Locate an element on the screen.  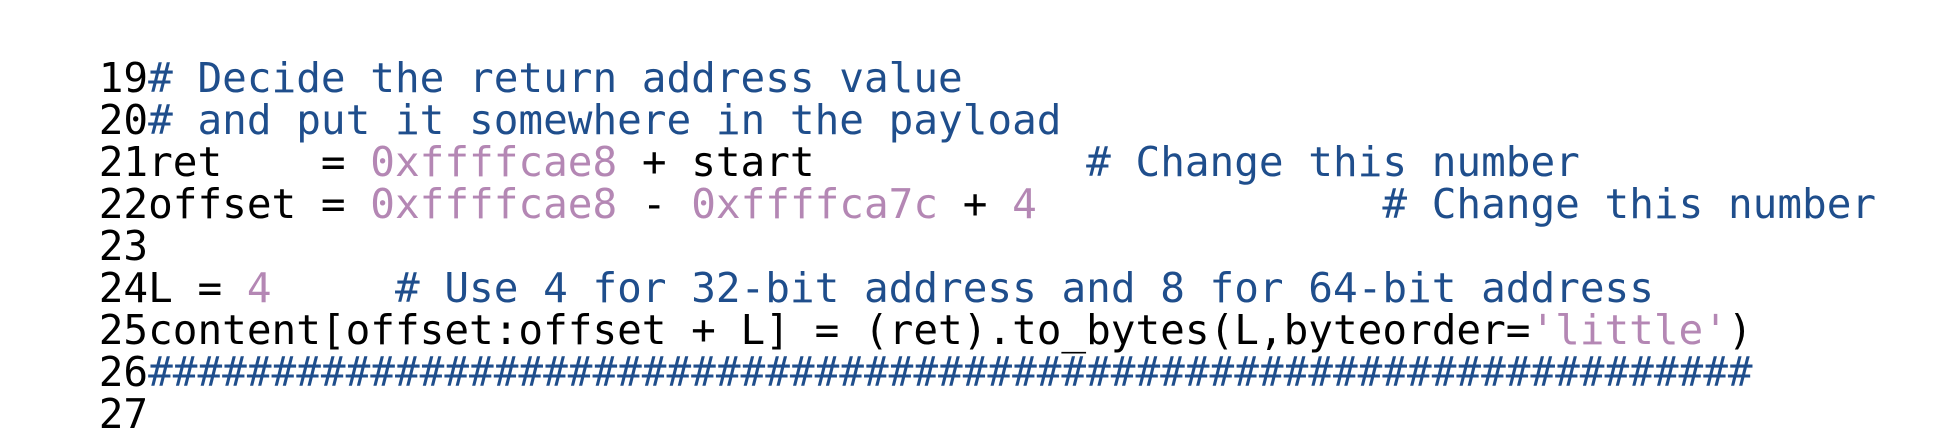
code-line-27: 27 is located at coordinates (74, 387).